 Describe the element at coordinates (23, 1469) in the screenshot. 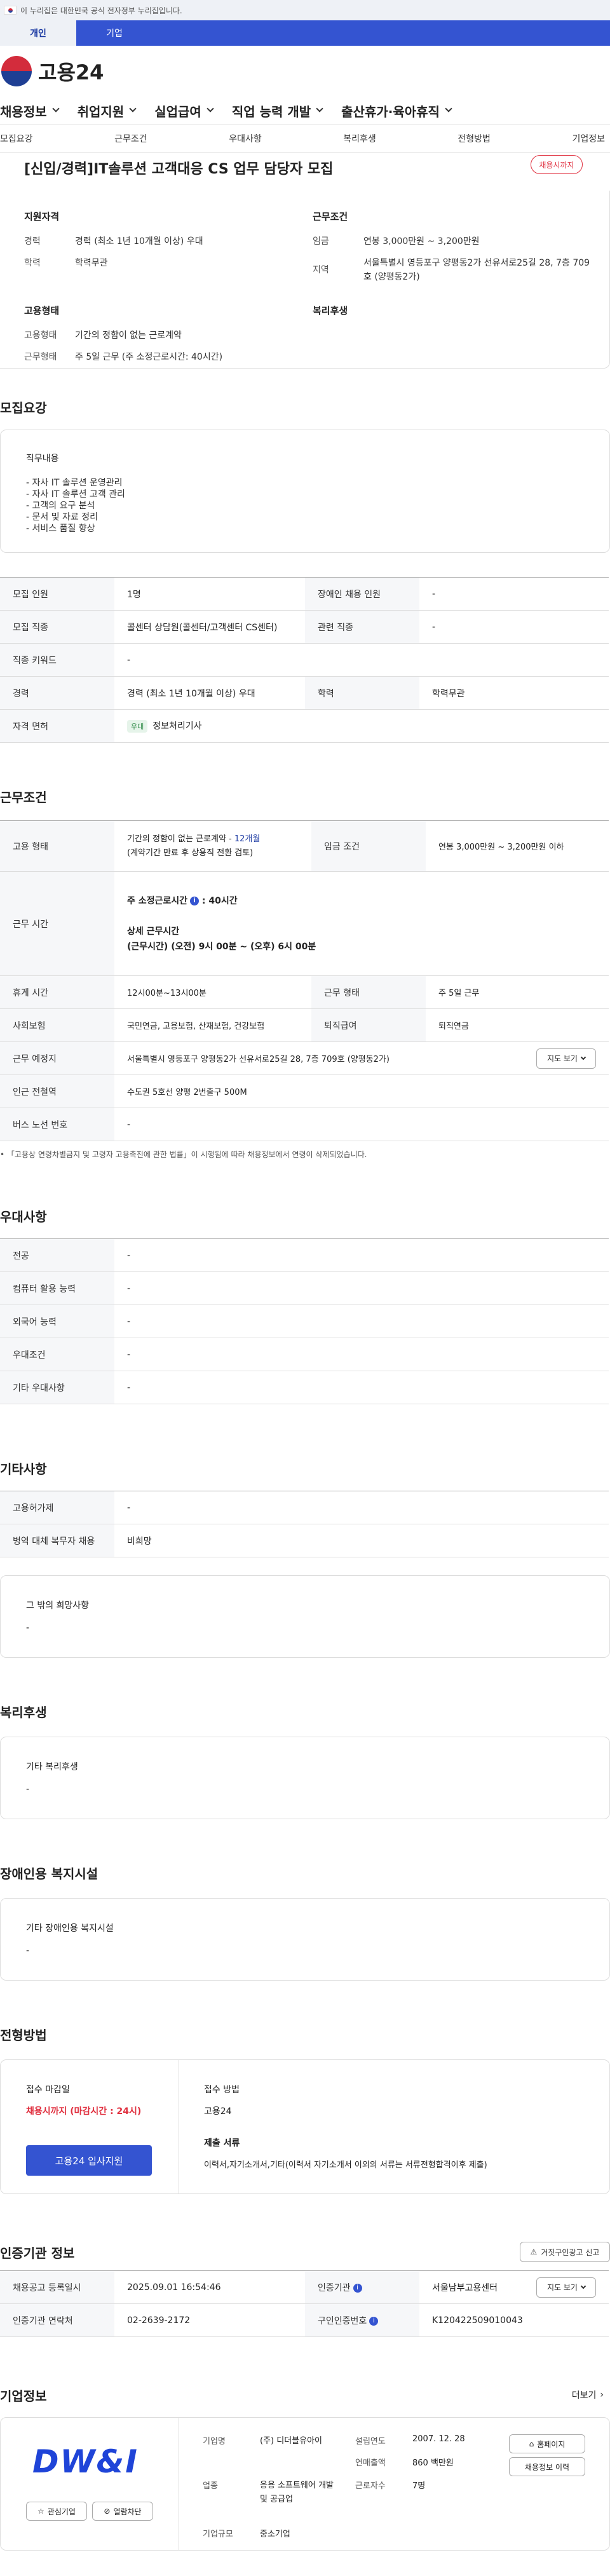

I see `other-section-title: 기타사항` at that location.